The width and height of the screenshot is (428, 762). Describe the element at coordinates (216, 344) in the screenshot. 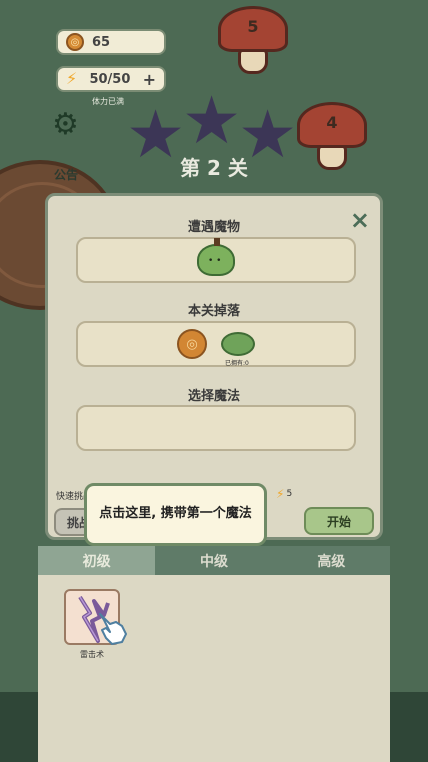

I see `drops-slot: ◎ 已拥有:0` at that location.